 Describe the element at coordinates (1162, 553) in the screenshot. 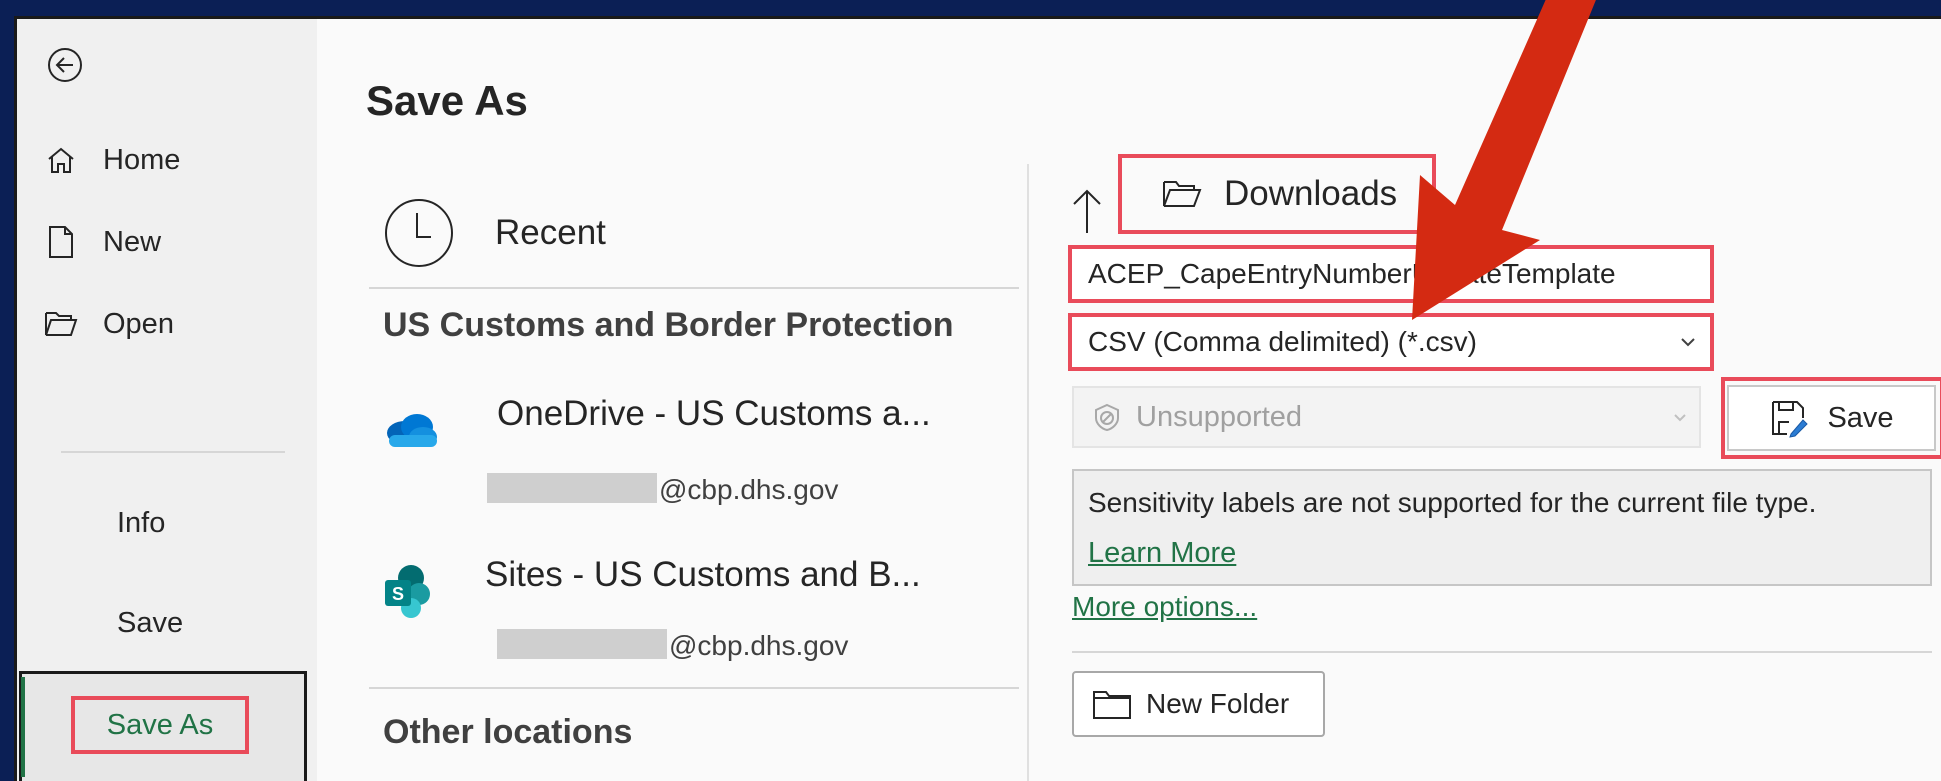

I see `learn-more-link: Learn More` at that location.